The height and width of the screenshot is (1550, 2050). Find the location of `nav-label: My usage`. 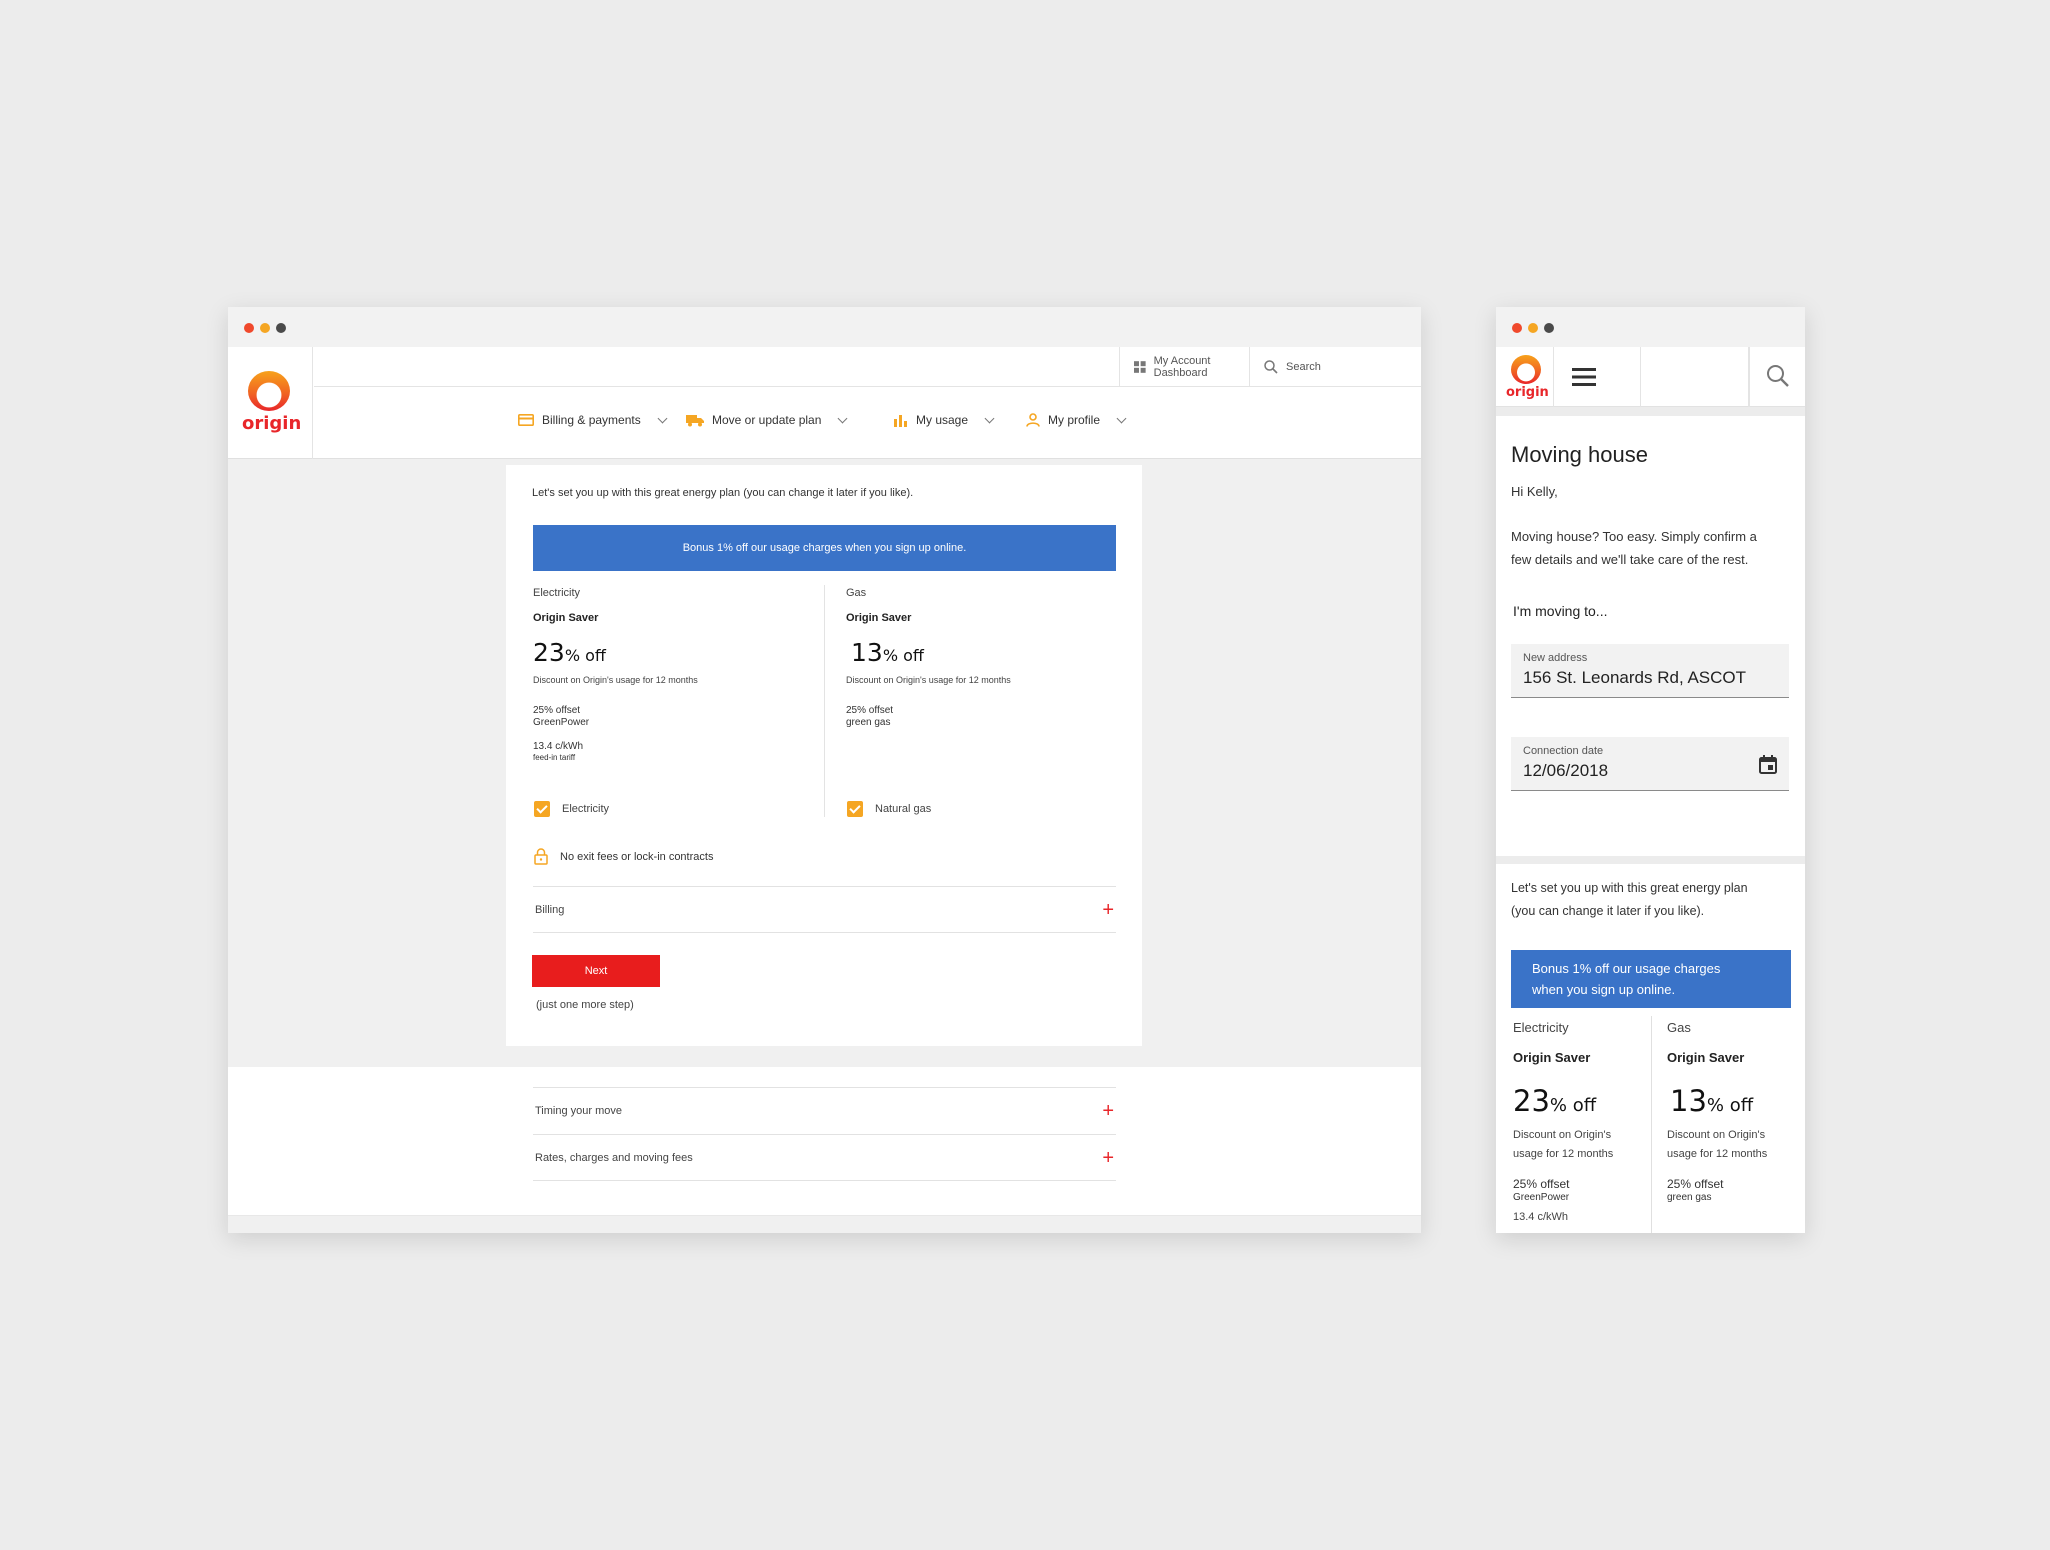

nav-label: My usage is located at coordinates (942, 420).